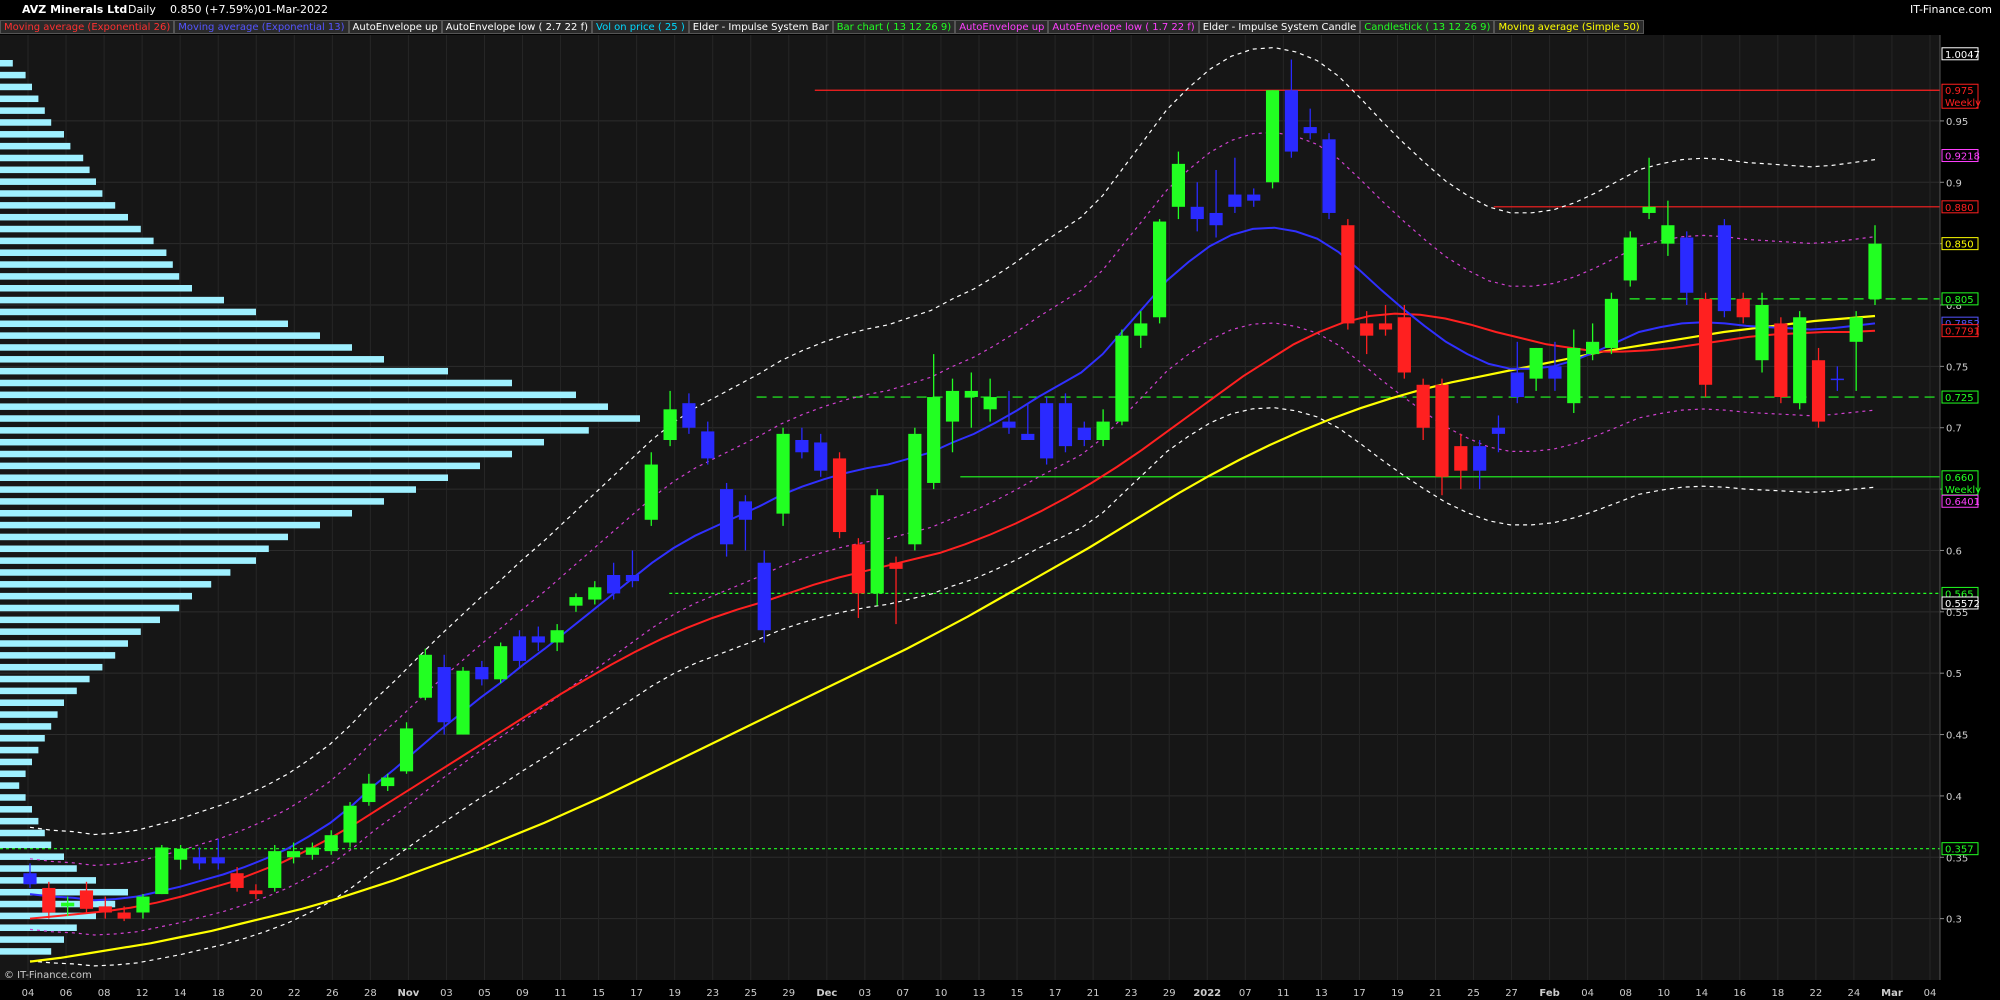 The image size is (2000, 1000). I want to click on legend-item: AutoEnvelope low ( 2.7 22 f), so click(517, 27).